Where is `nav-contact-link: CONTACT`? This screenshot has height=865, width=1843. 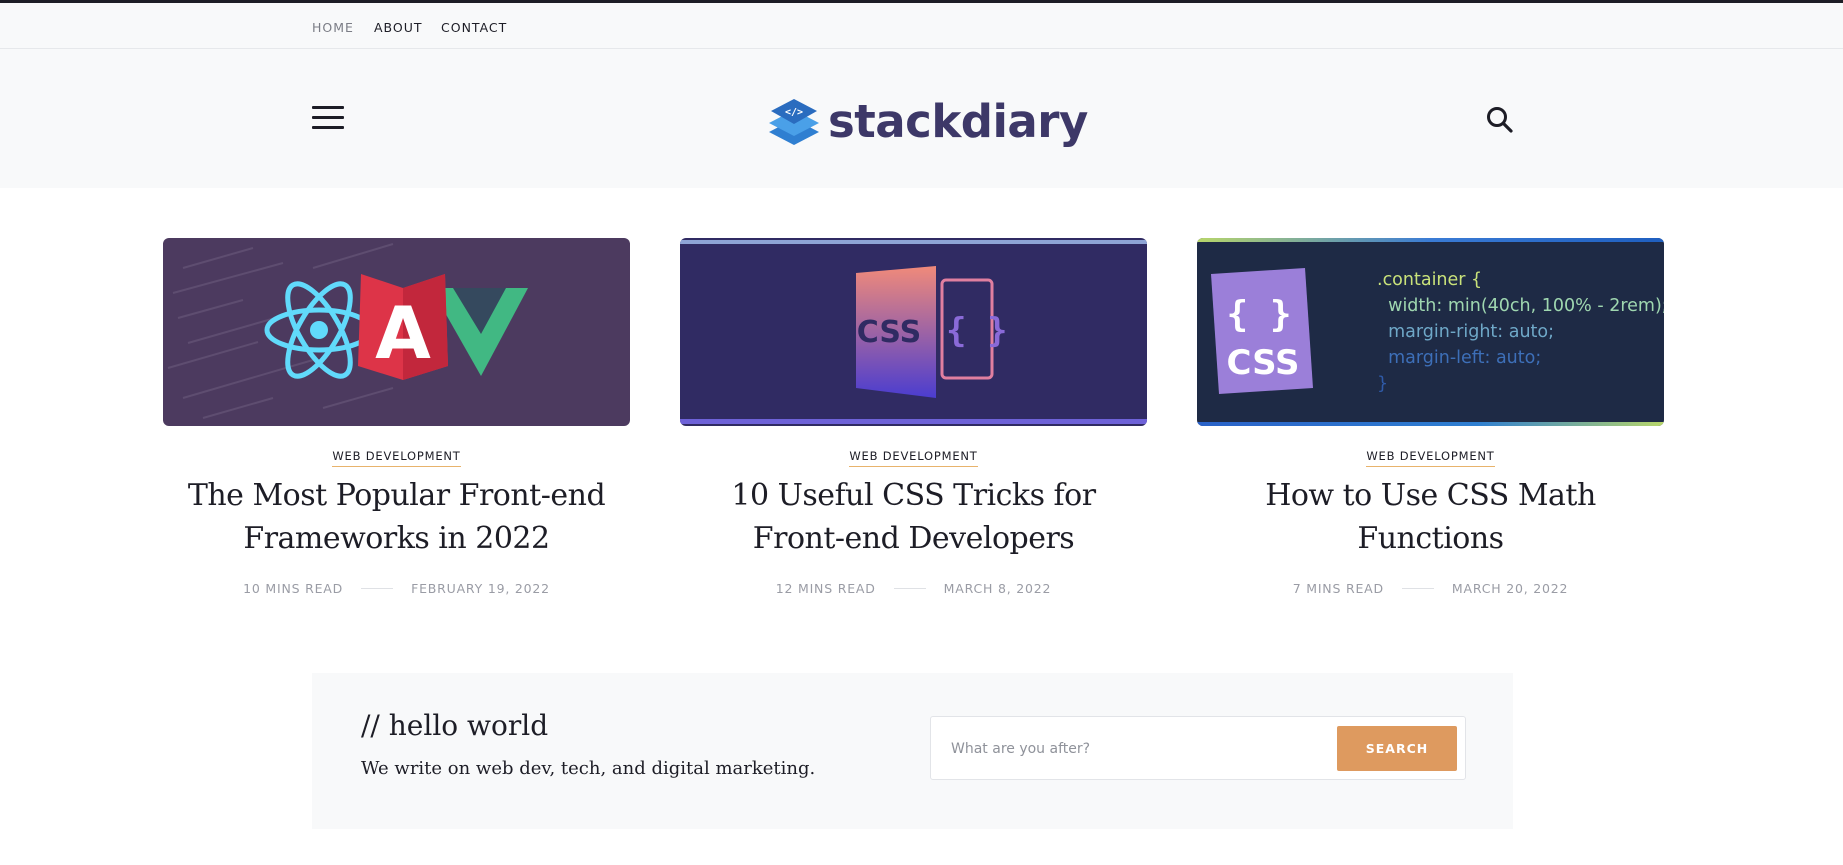
nav-contact-link: CONTACT is located at coordinates (474, 27).